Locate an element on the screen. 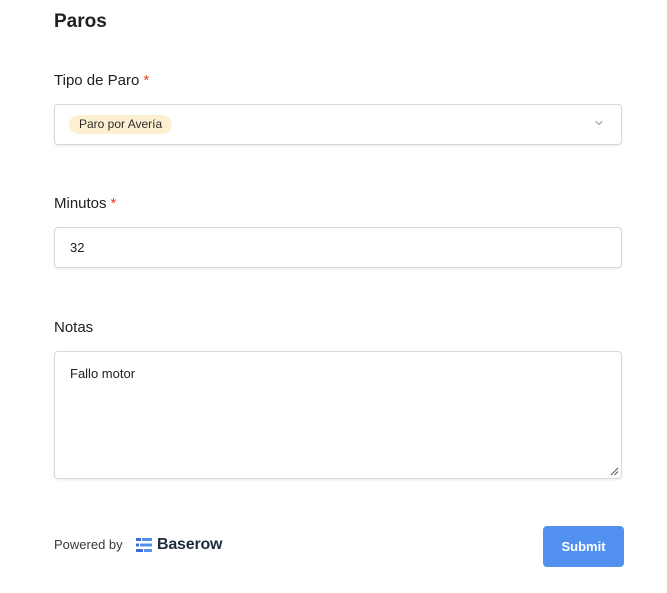  resize-handle-icon is located at coordinates (614, 471).